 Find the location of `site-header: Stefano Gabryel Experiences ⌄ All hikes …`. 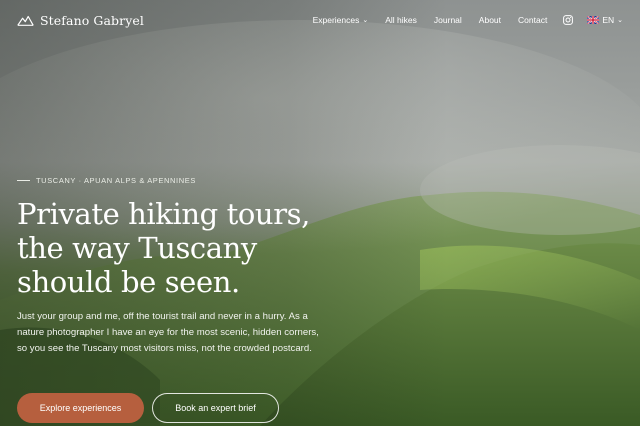

site-header: Stefano Gabryel Experiences ⌄ All hikes … is located at coordinates (320, 20).